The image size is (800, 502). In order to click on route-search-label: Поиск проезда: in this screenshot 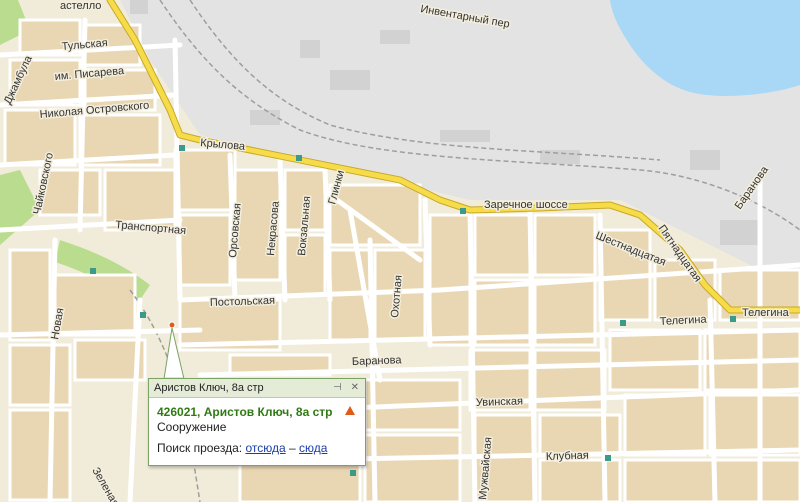, I will do `click(200, 448)`.